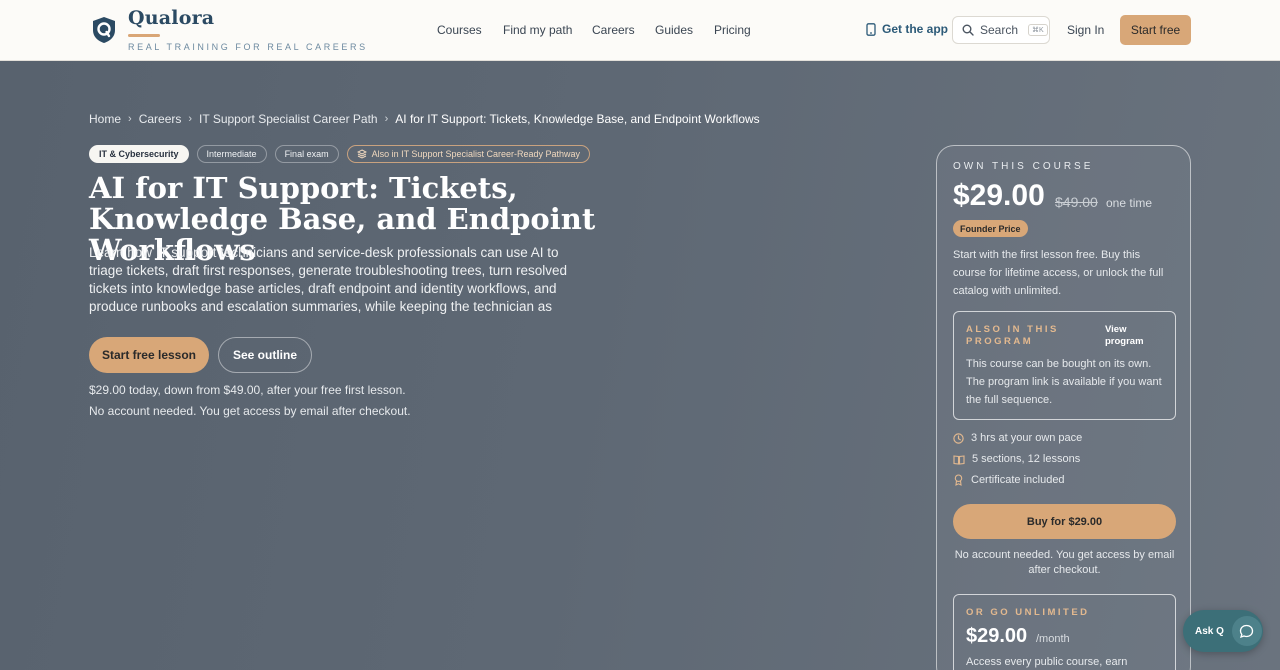  I want to click on nav-courses: Courses, so click(459, 30).